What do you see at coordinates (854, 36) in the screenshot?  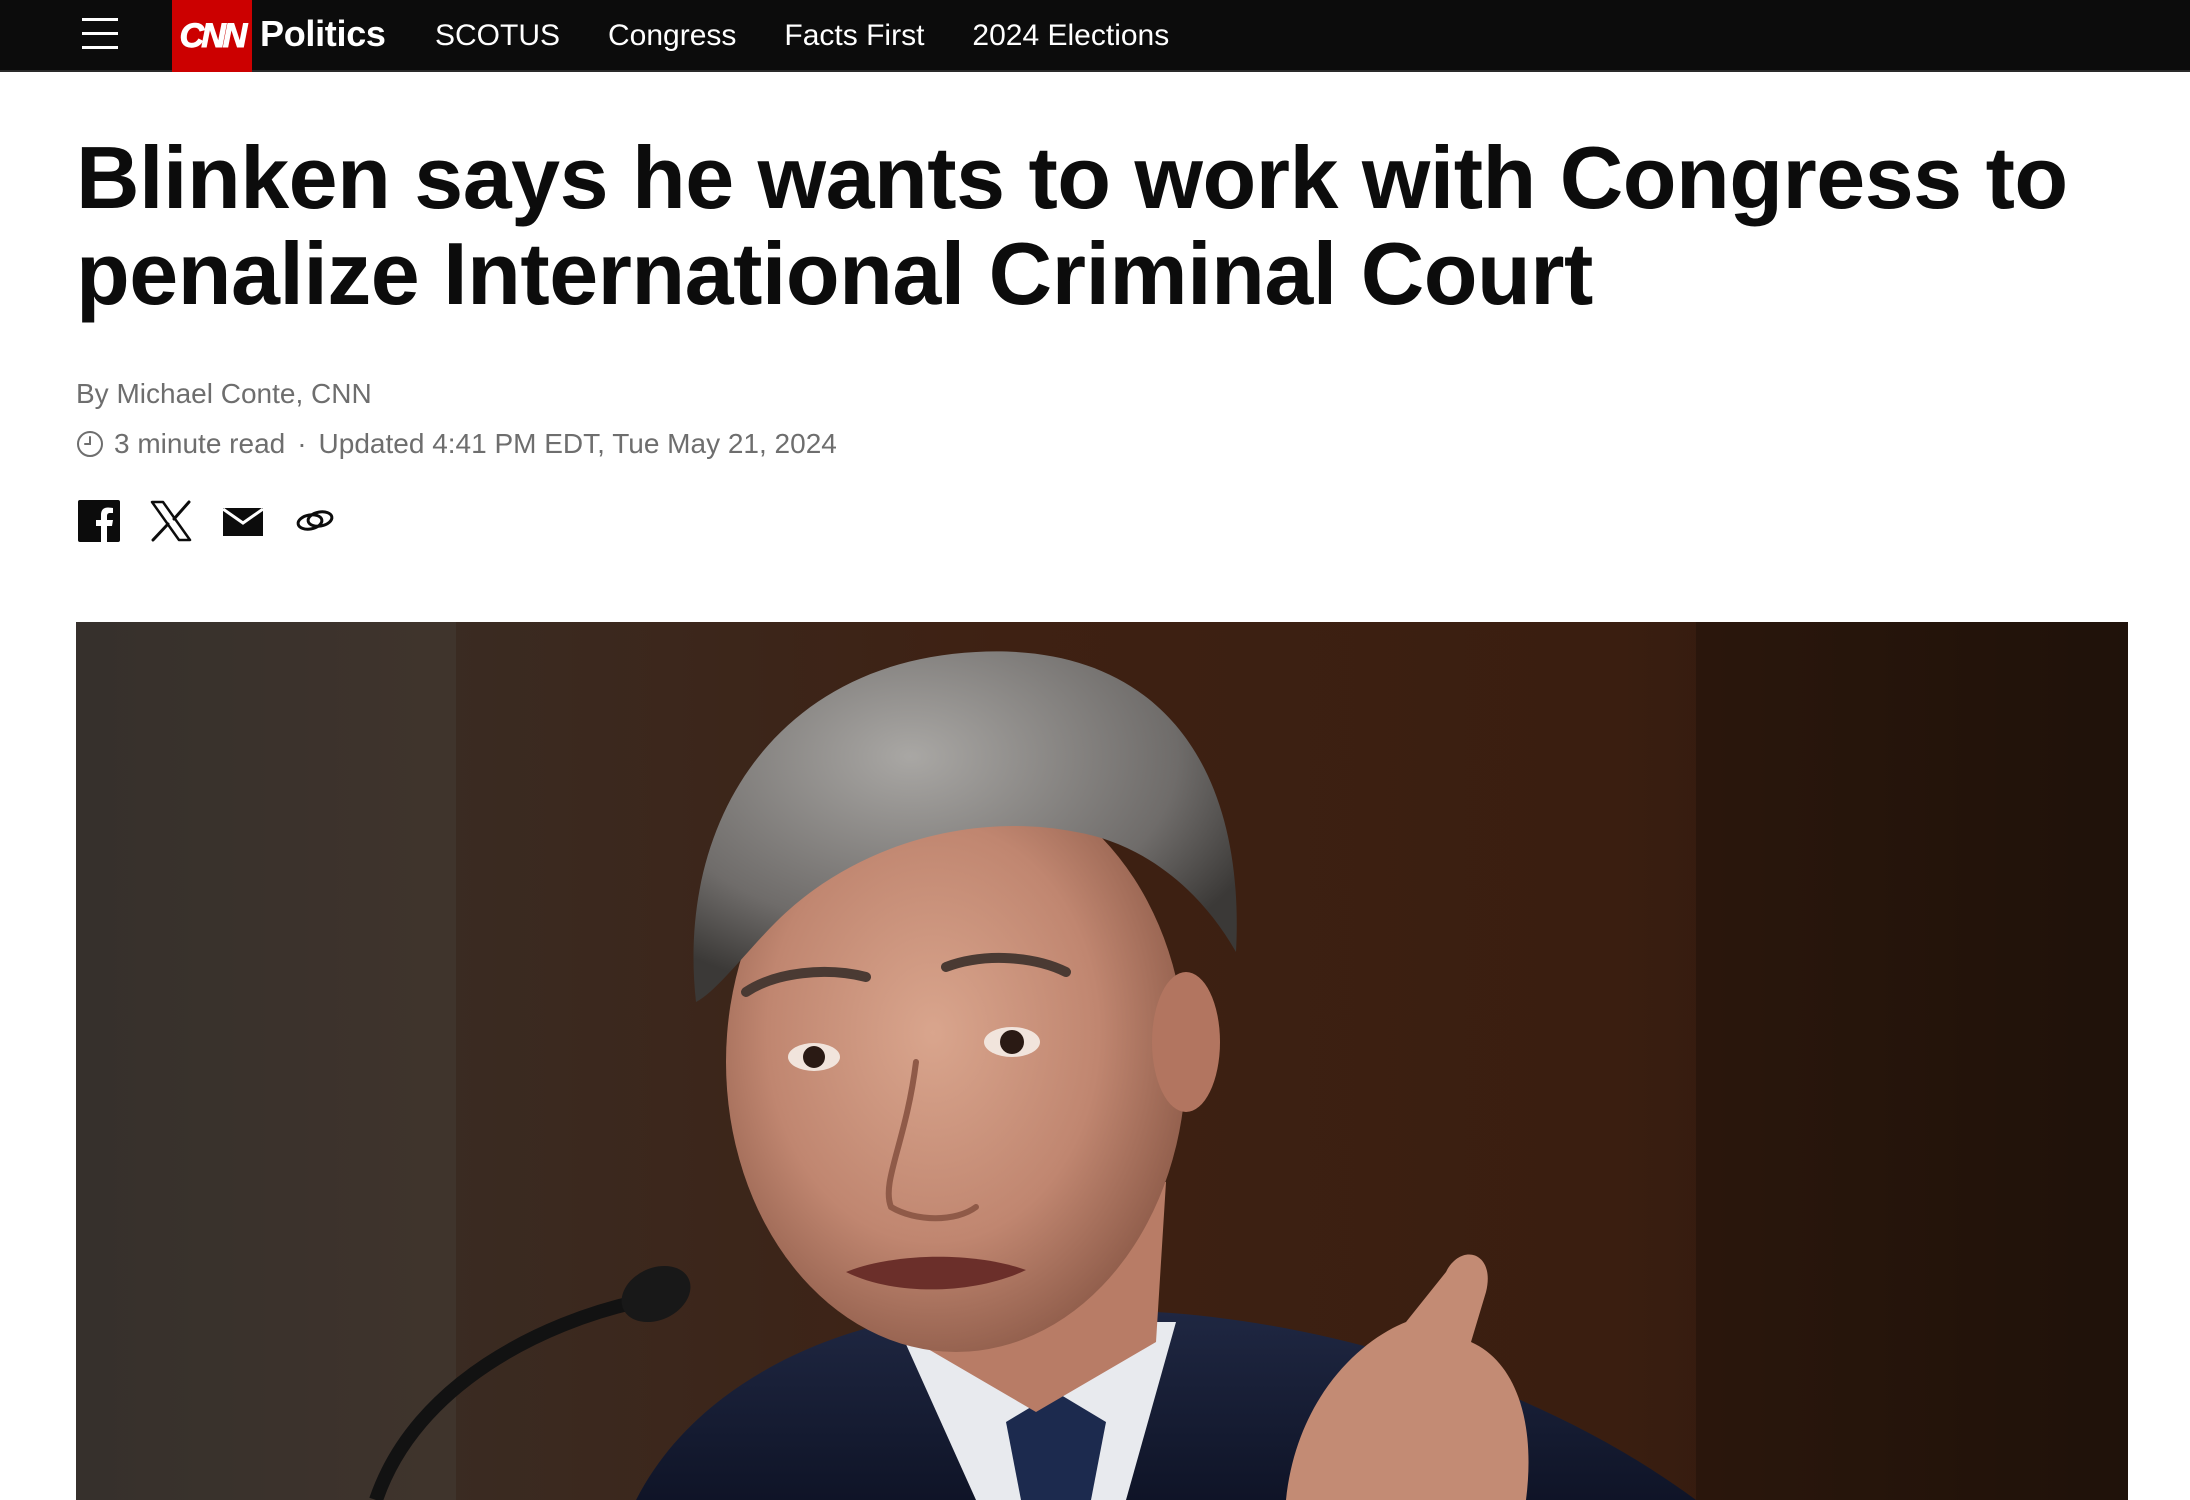 I see `nav-link-facts-first: Facts First` at bounding box center [854, 36].